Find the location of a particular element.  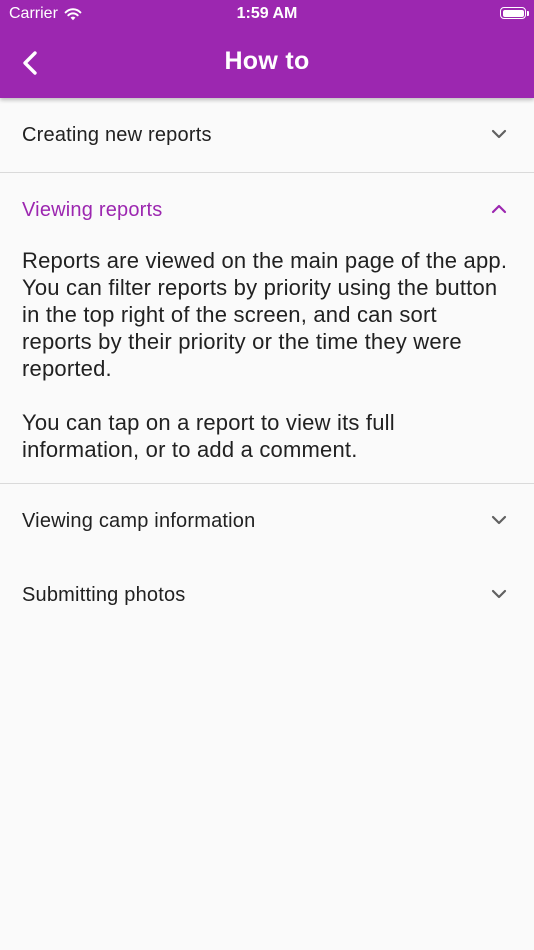

panel-viewing-camp-information: Viewing camp information is located at coordinates (267, 521).